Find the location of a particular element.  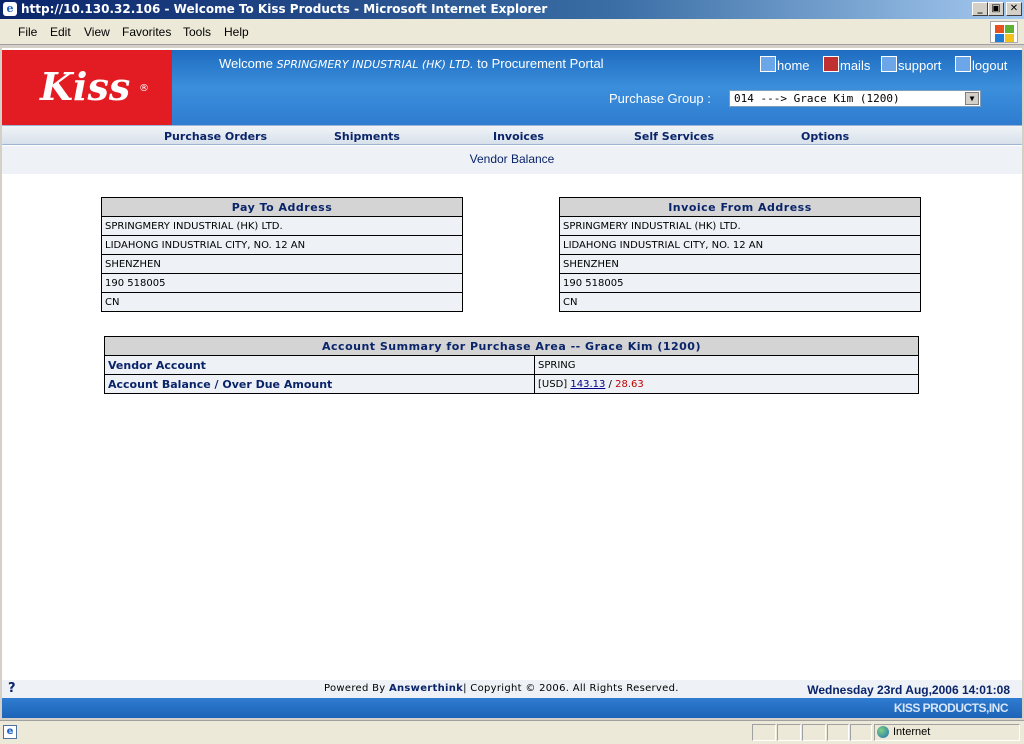

nav-self-services: Self Services is located at coordinates (674, 136).